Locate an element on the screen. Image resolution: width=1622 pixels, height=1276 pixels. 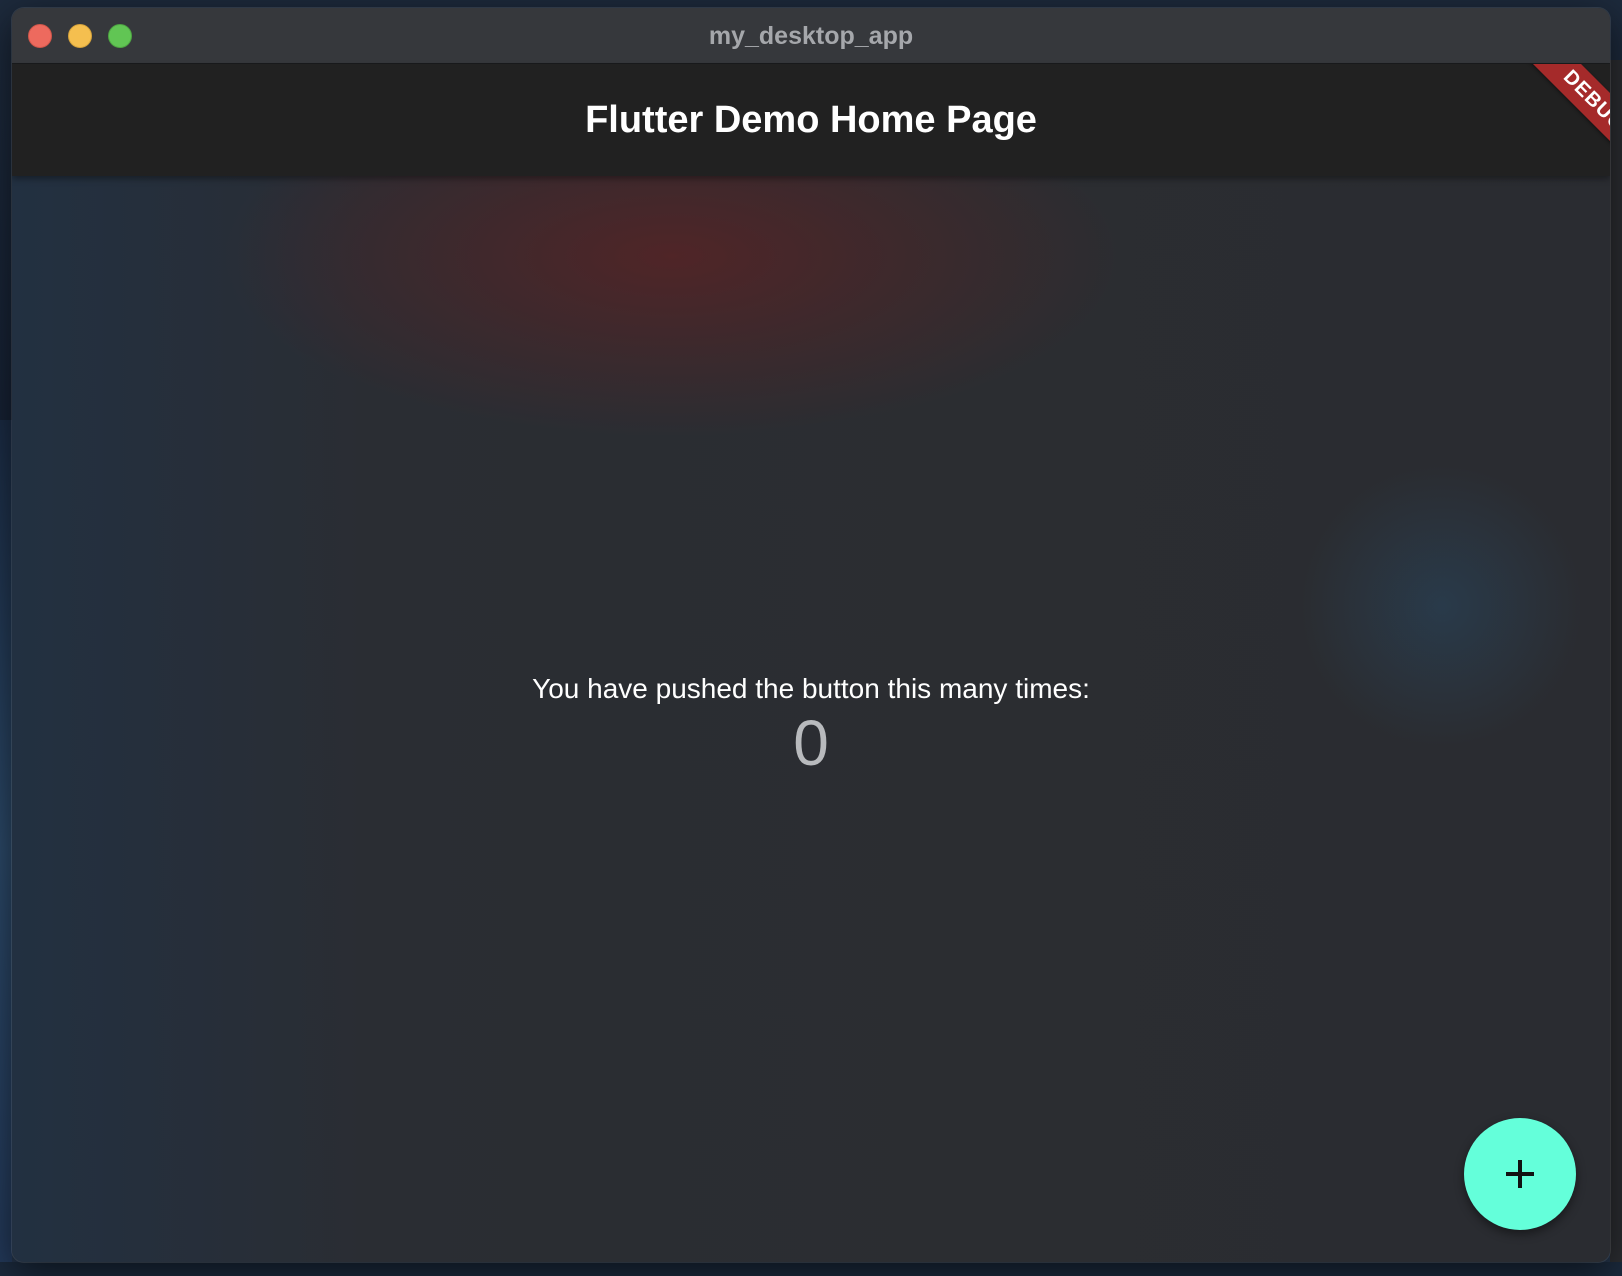
window-titlebar: my_desktop_app is located at coordinates (811, 36).